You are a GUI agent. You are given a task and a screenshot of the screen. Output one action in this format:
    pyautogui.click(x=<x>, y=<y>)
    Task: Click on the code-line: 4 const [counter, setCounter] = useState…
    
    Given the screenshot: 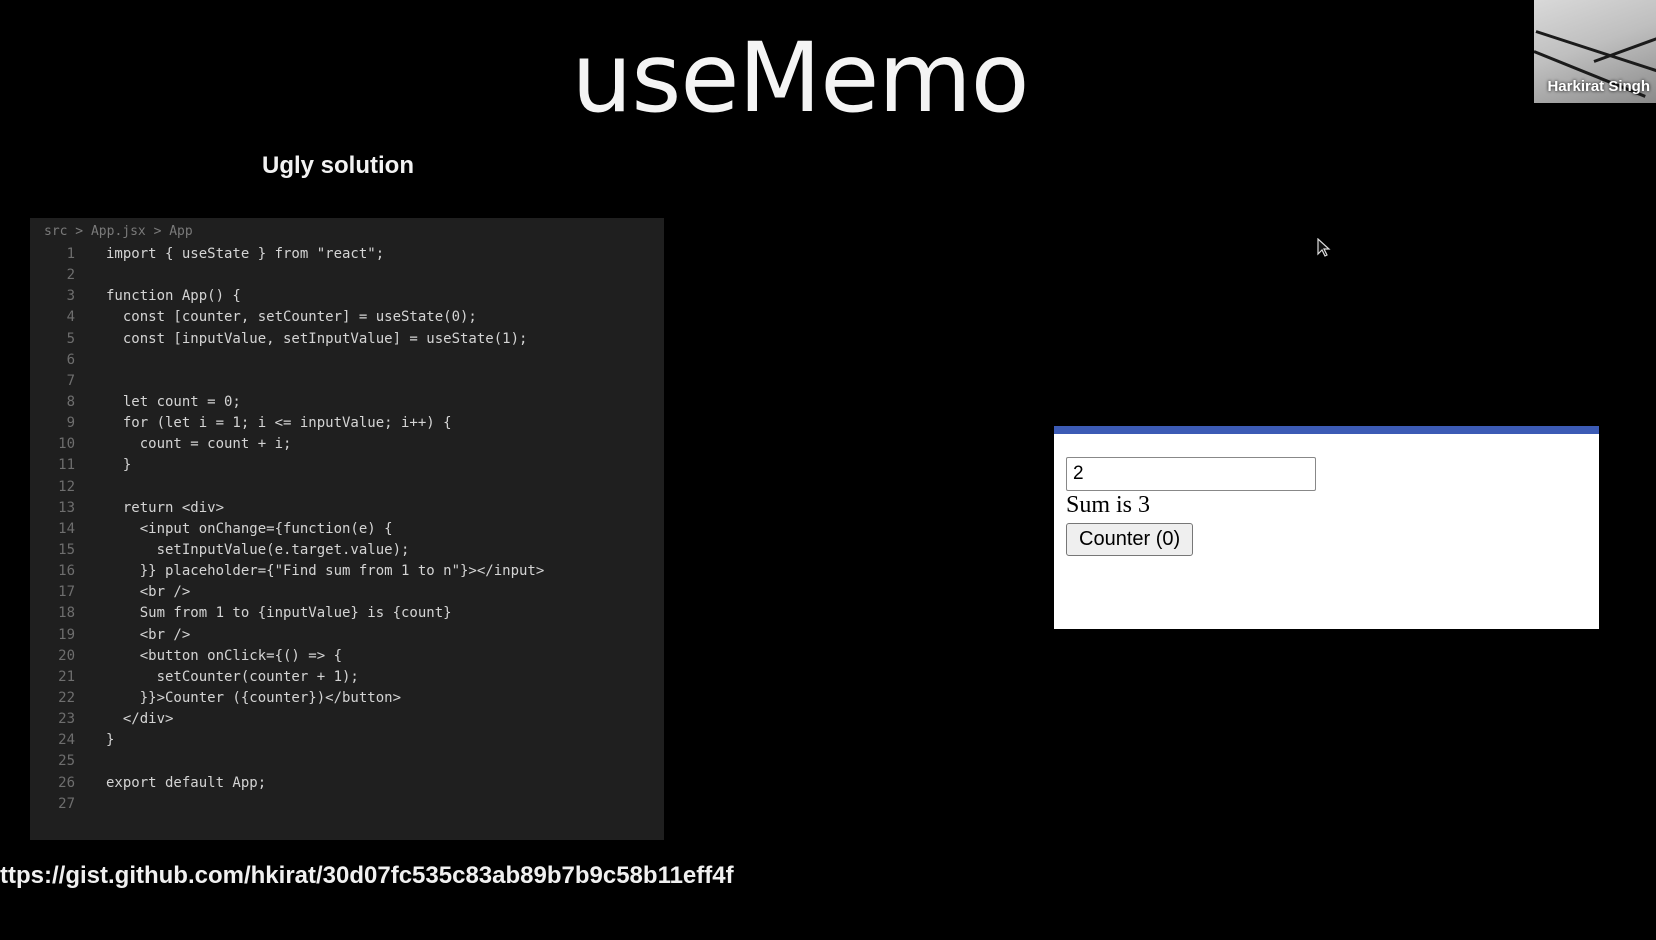 What is the action you would take?
    pyautogui.click(x=347, y=317)
    